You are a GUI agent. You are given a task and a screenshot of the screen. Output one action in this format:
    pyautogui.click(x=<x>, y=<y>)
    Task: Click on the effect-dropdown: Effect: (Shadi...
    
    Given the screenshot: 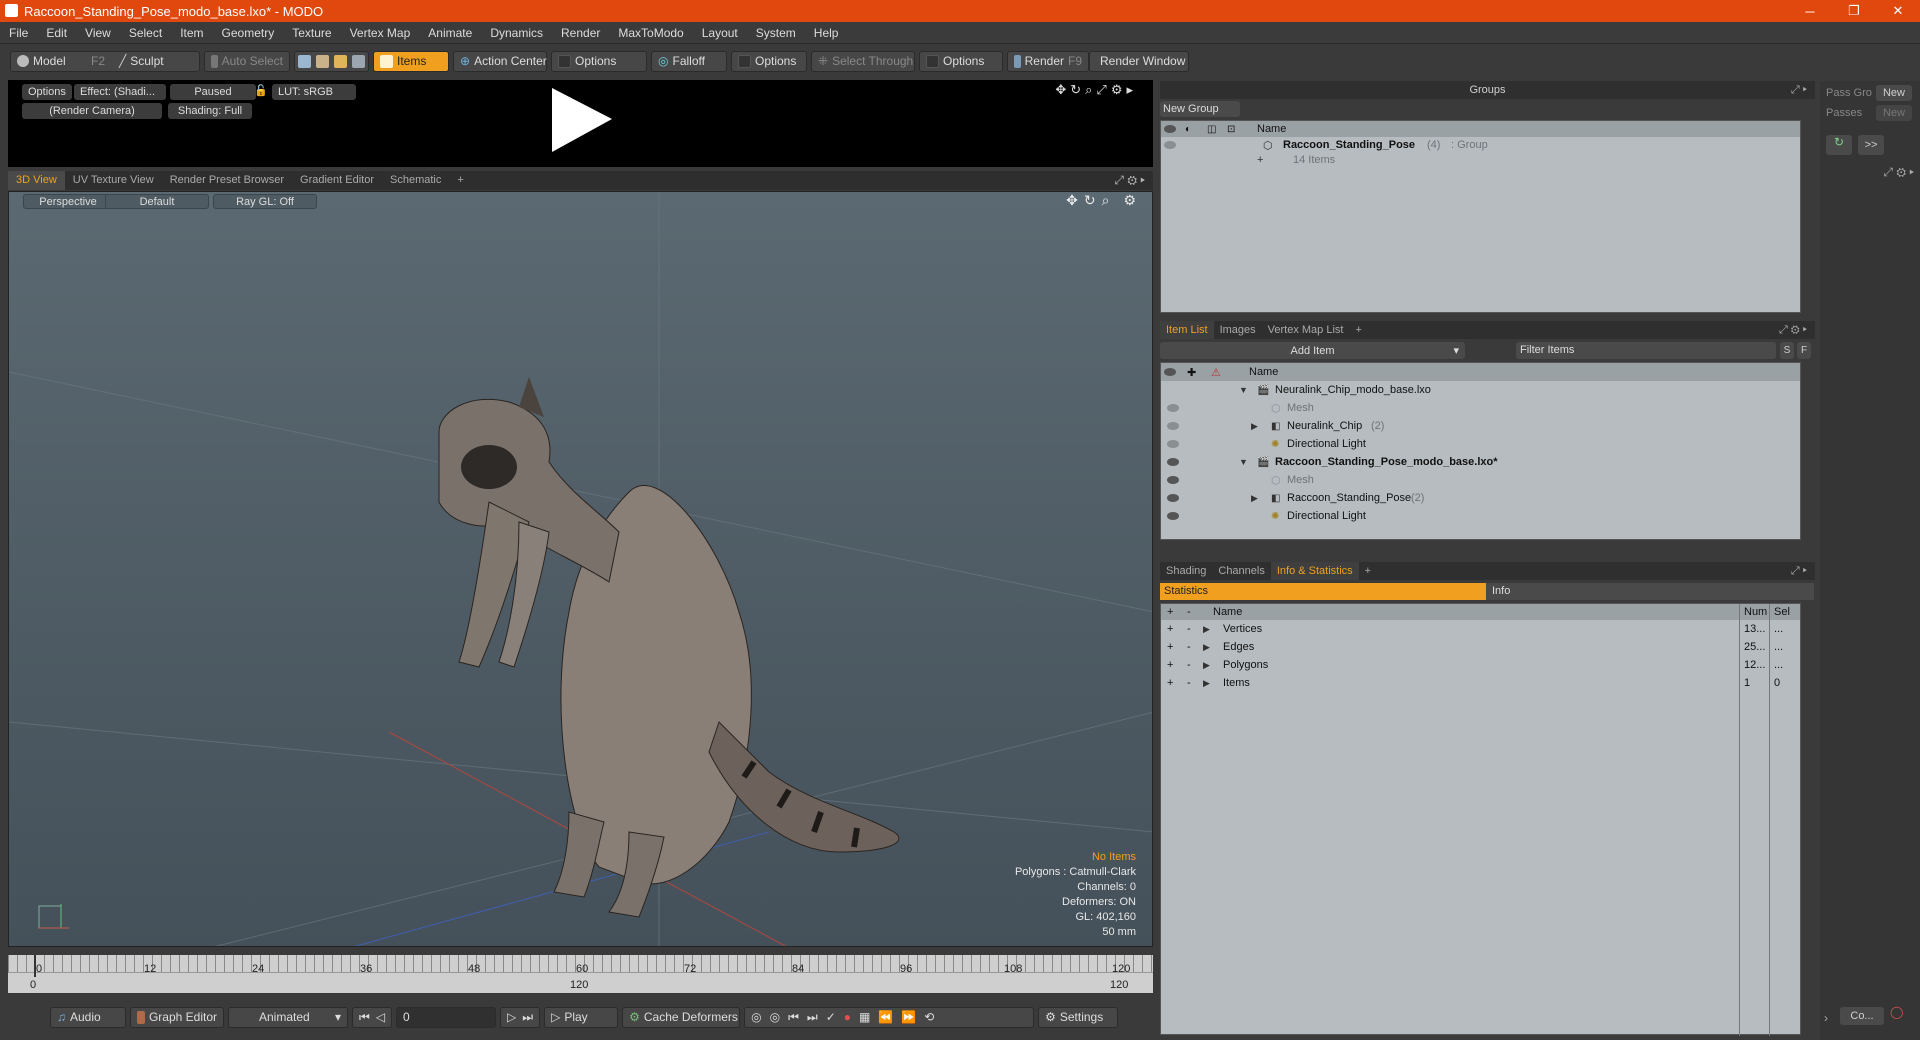 What is the action you would take?
    pyautogui.click(x=120, y=92)
    